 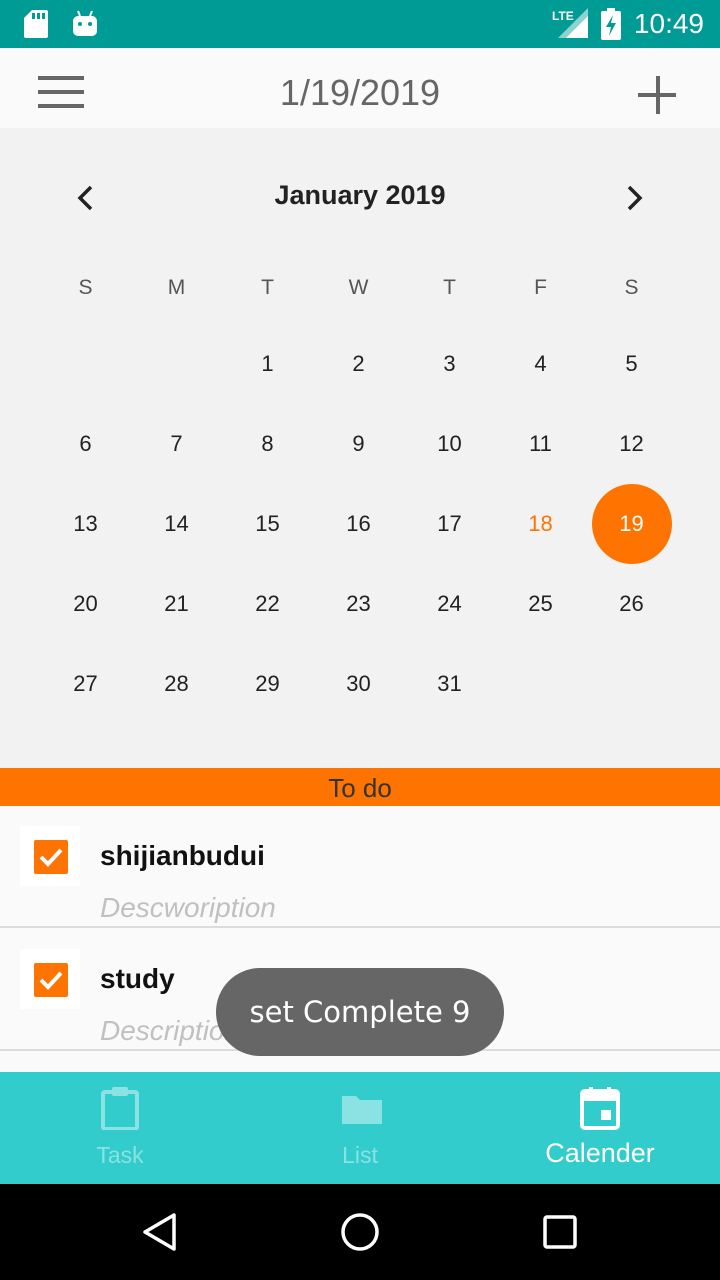 I want to click on day-number: 12, so click(x=631, y=443).